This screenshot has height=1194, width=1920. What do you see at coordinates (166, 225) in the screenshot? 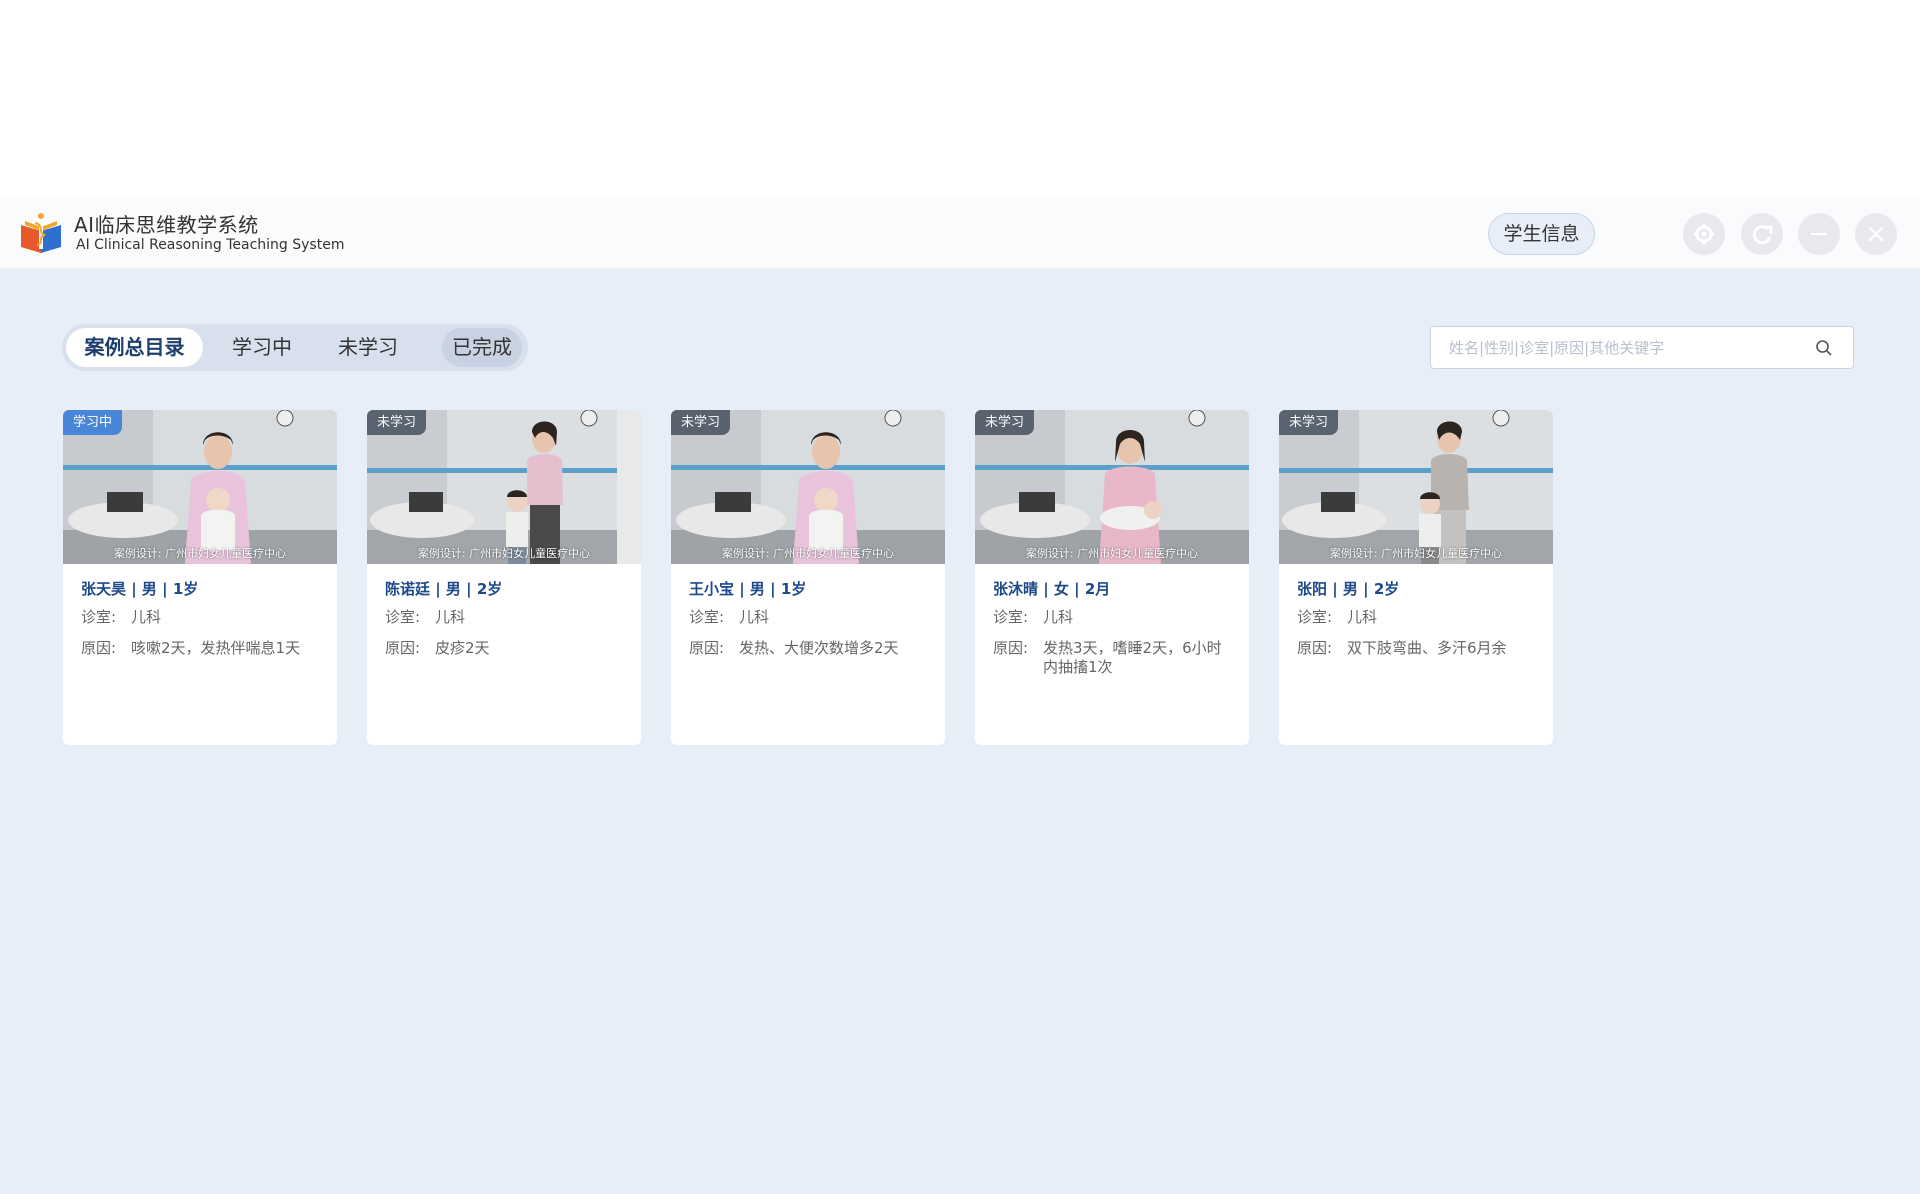
I see `app-title: AI临床思维教学系统` at bounding box center [166, 225].